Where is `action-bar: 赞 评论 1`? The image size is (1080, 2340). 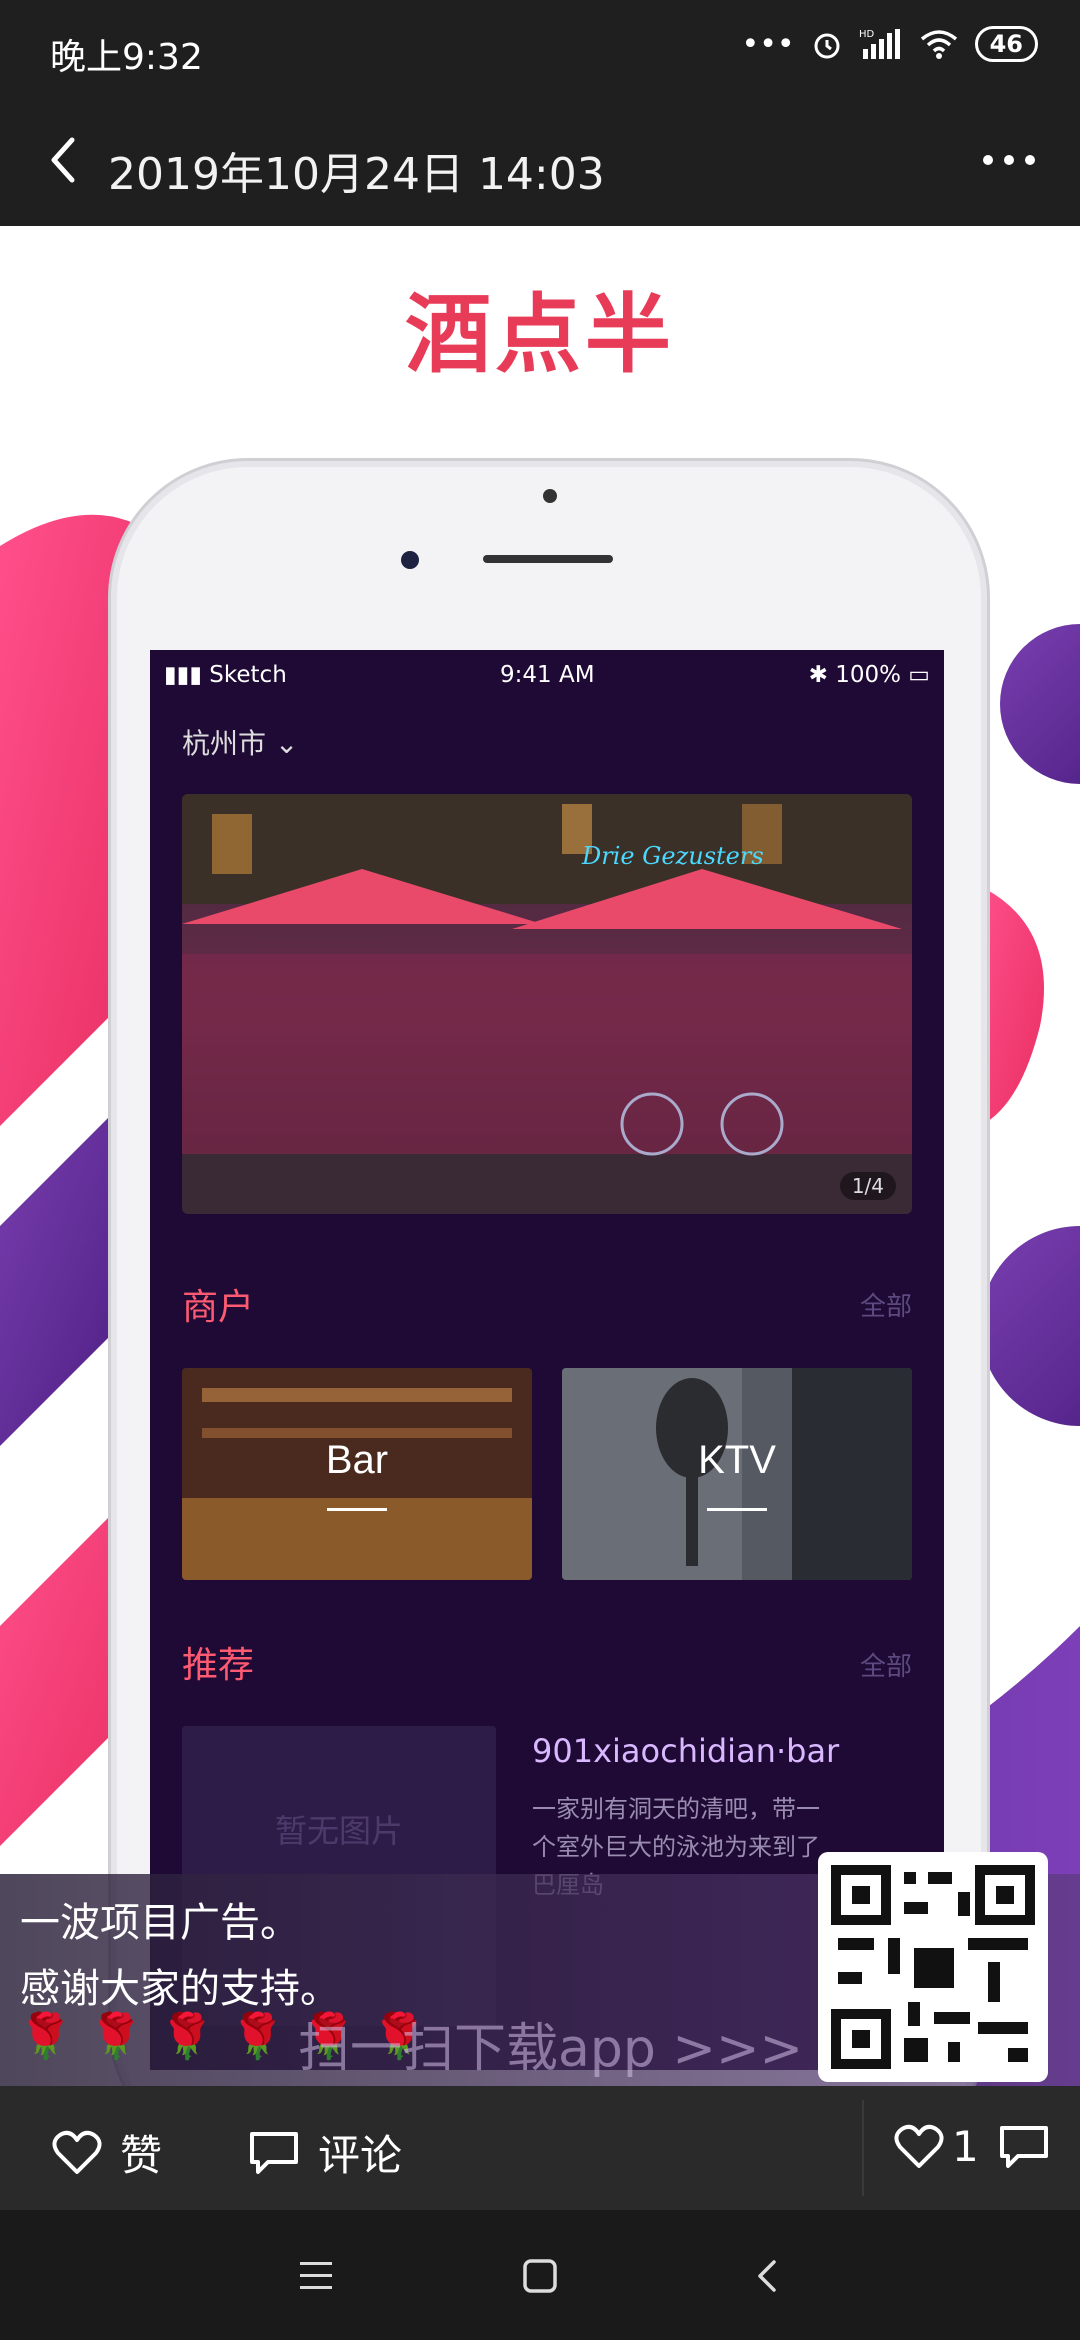 action-bar: 赞 评论 1 is located at coordinates (540, 2148).